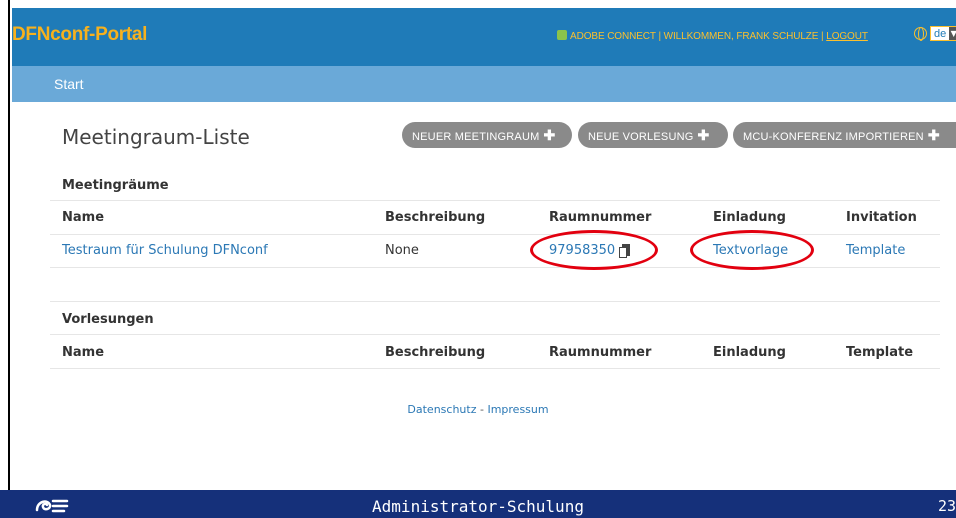  Describe the element at coordinates (752, 250) in the screenshot. I see `highlight-circle-invitation` at that location.